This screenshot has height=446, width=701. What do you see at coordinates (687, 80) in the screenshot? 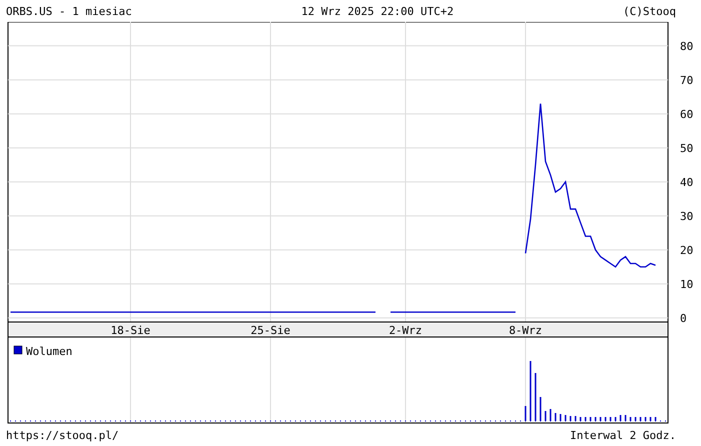
I see `y-axis-label: 70` at bounding box center [687, 80].